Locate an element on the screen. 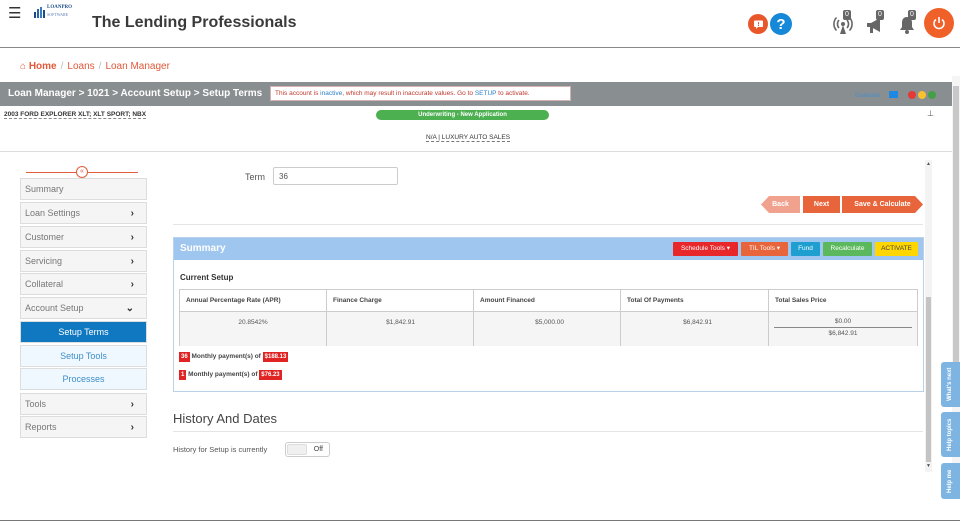 The image size is (960, 523). scroll-up-icon: ▲ is located at coordinates (928, 164).